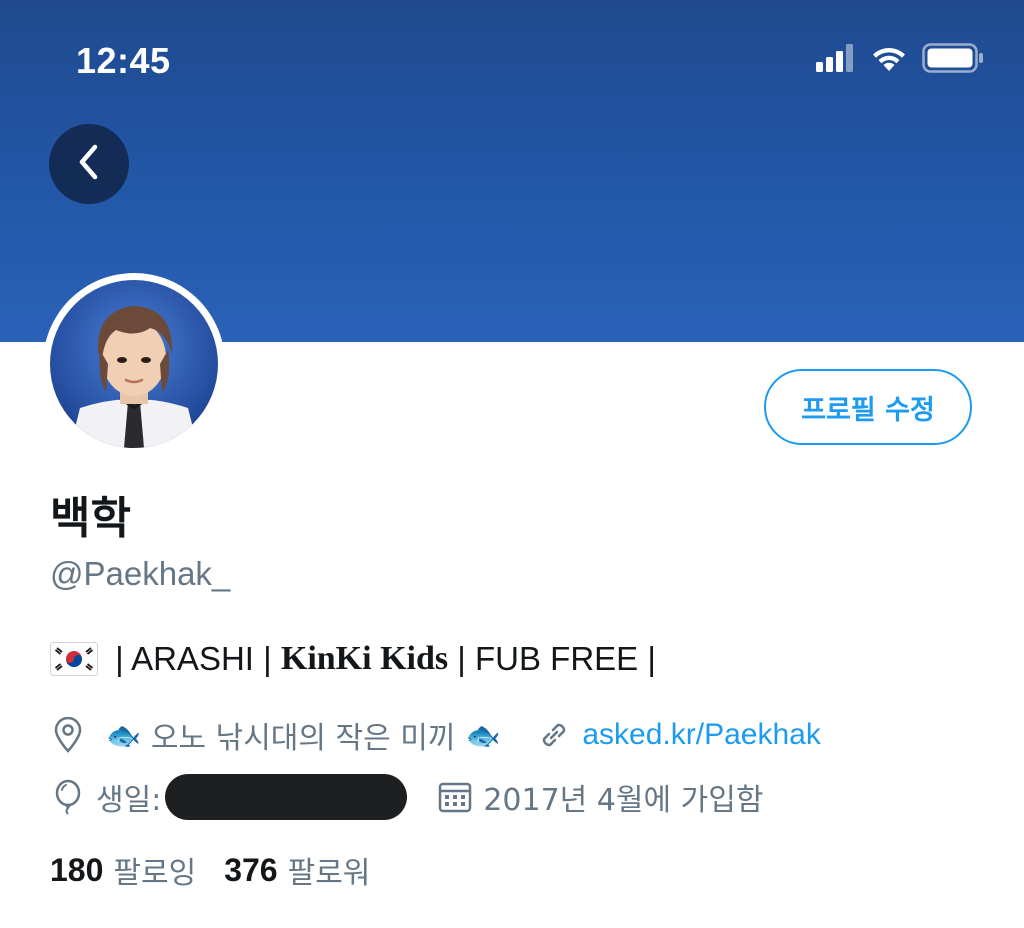  Describe the element at coordinates (889, 60) in the screenshot. I see `wifi-icon` at that location.